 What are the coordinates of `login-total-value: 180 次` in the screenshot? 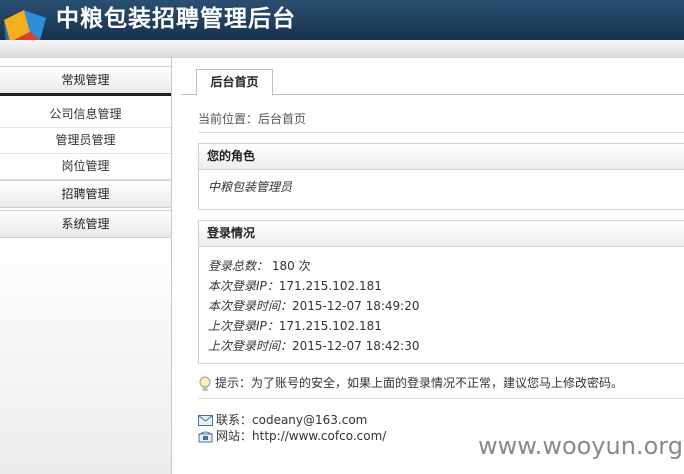 It's located at (291, 266).